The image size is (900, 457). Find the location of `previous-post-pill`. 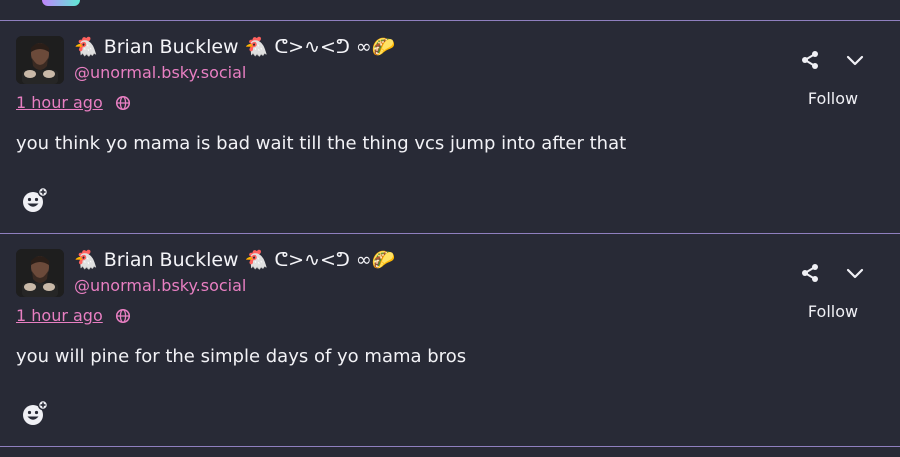

previous-post-pill is located at coordinates (61, 3).